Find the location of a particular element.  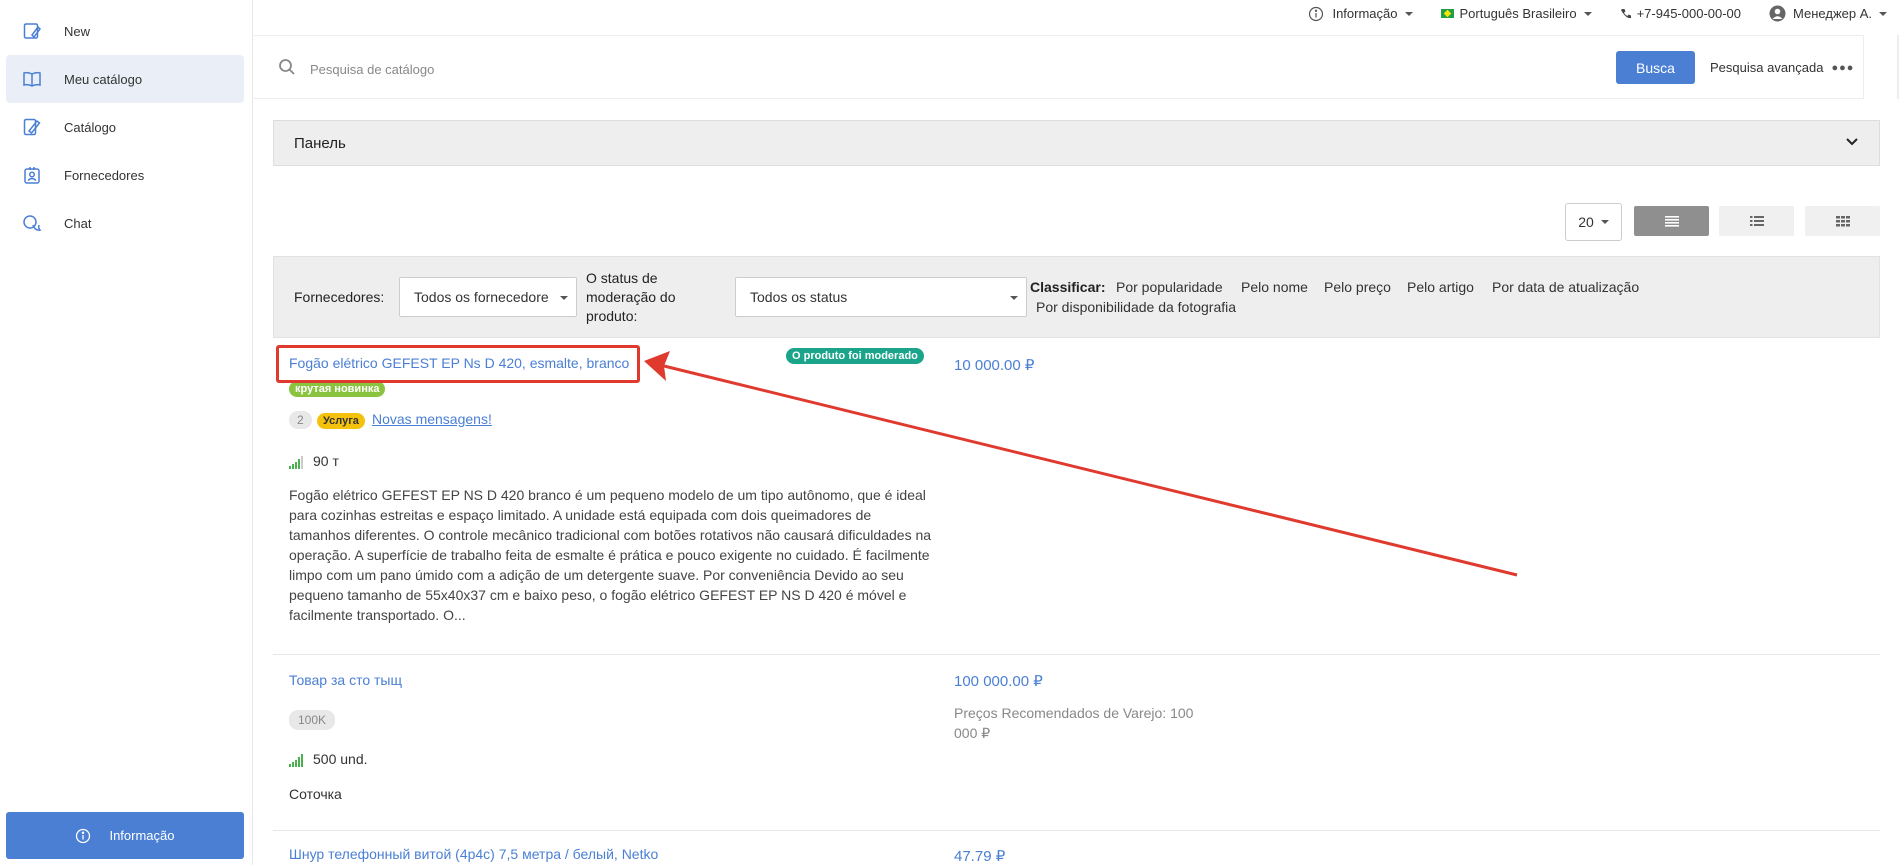

view-grid-button is located at coordinates (1842, 221).